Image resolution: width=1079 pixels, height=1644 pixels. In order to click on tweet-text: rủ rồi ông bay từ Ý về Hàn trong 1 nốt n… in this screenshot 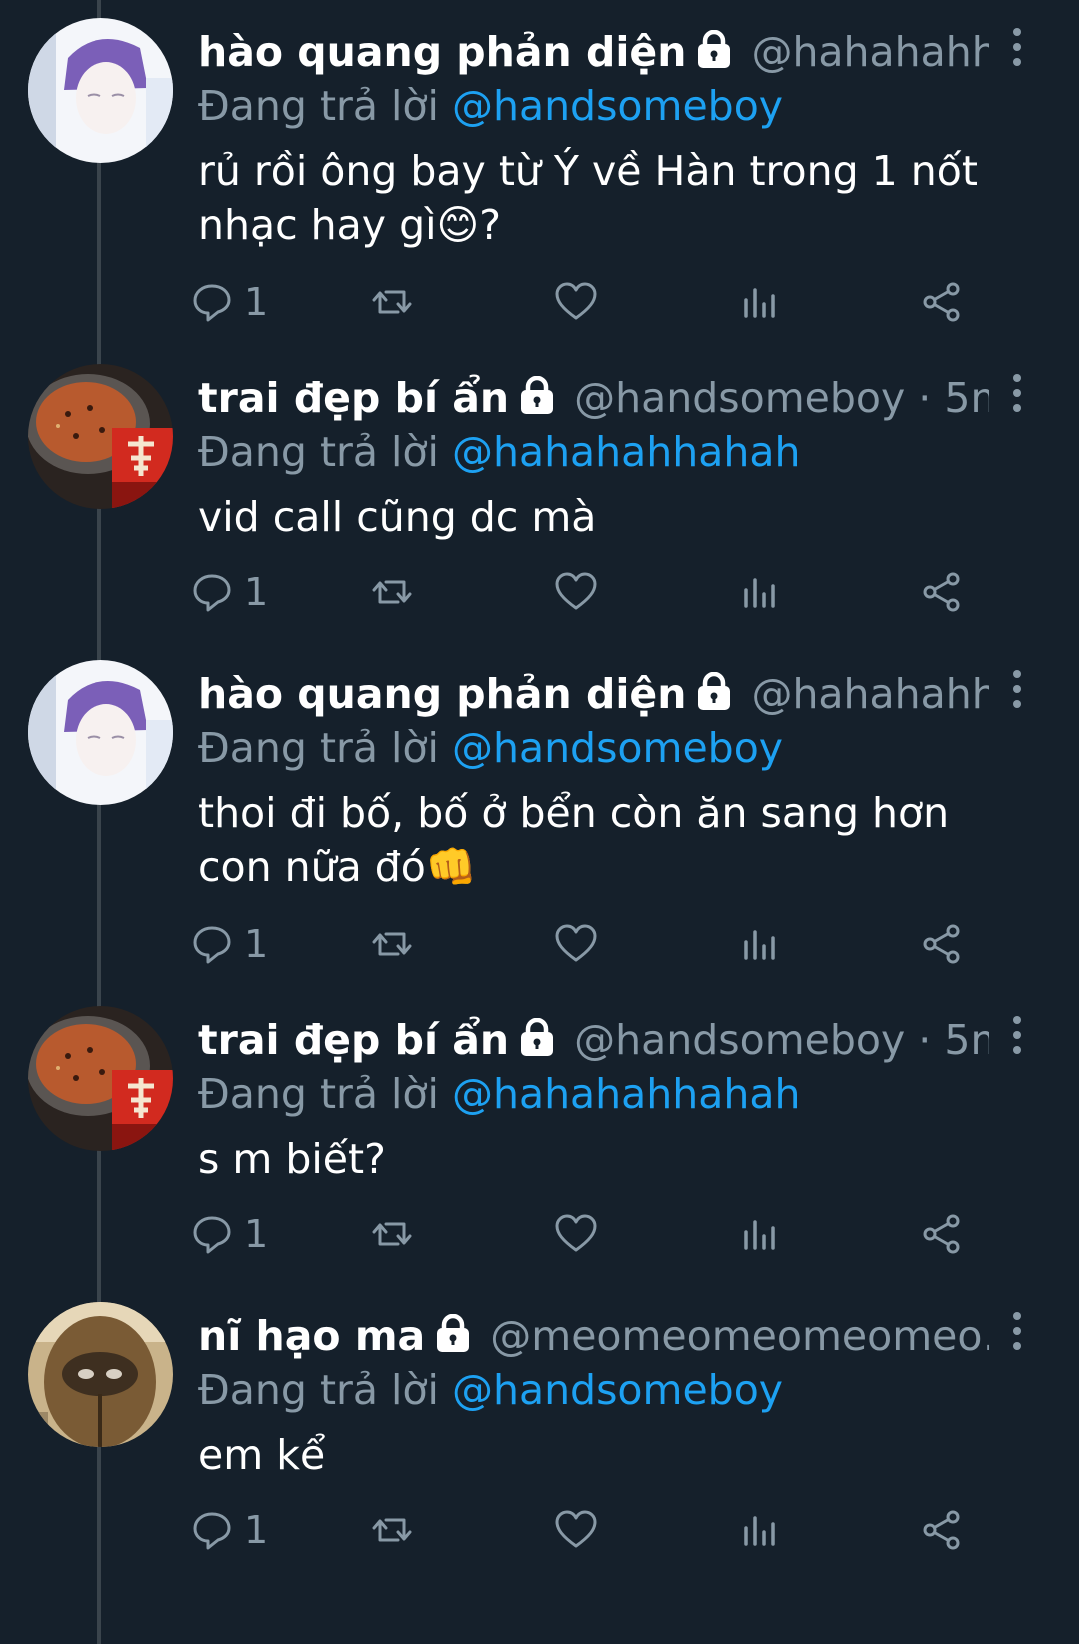, I will do `click(588, 198)`.